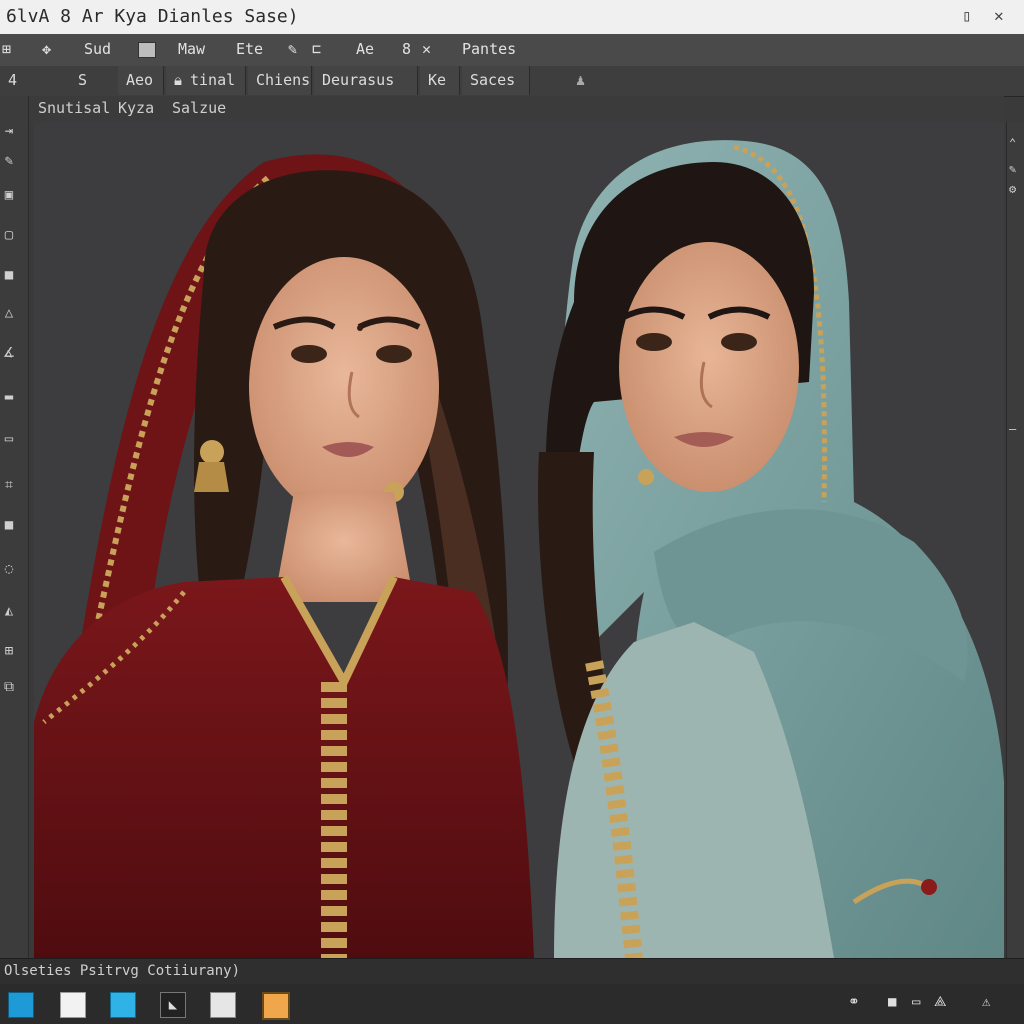 The width and height of the screenshot is (1024, 1024). I want to click on menu-item-ete: Ete, so click(249, 49).